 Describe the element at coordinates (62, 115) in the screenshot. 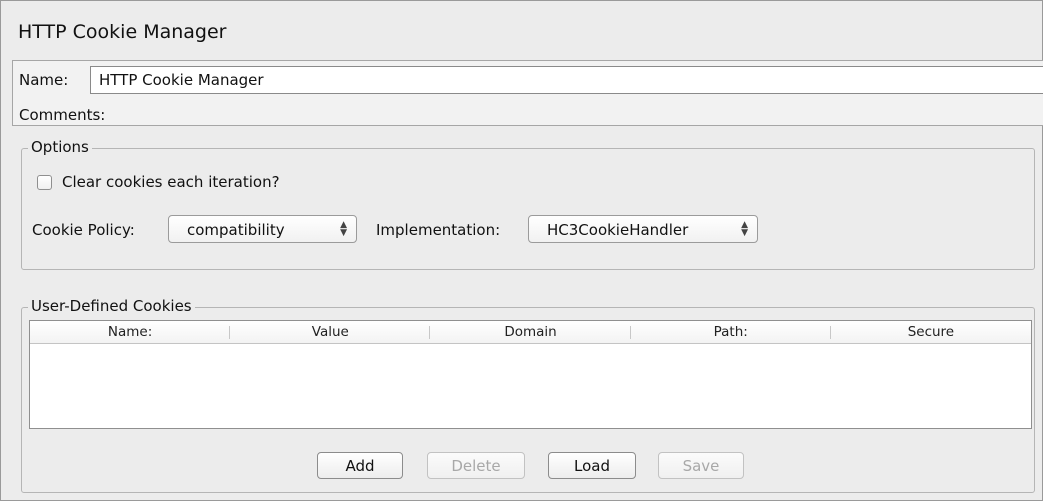

I see `comments-label: Comments:` at that location.